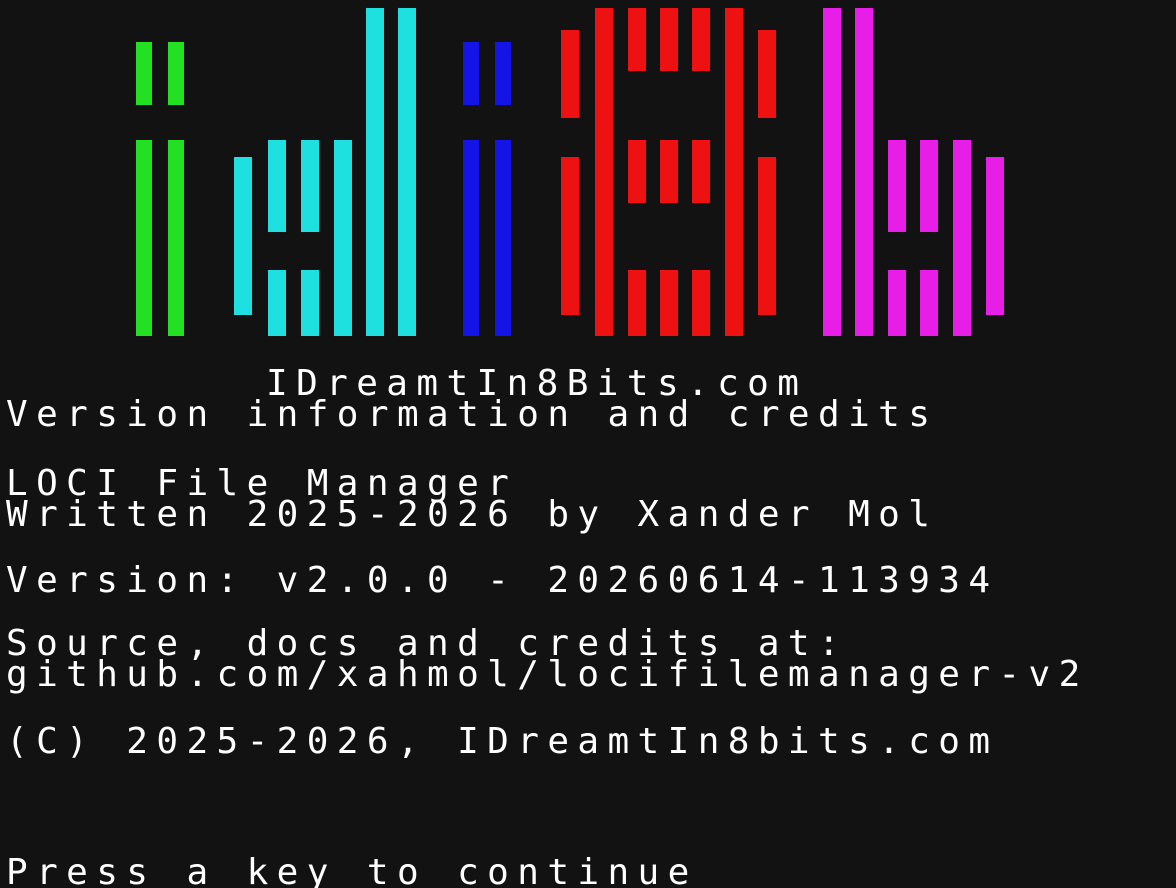  What do you see at coordinates (472, 514) in the screenshot?
I see `author-line: Written 2025-2026 by Xander Mol` at bounding box center [472, 514].